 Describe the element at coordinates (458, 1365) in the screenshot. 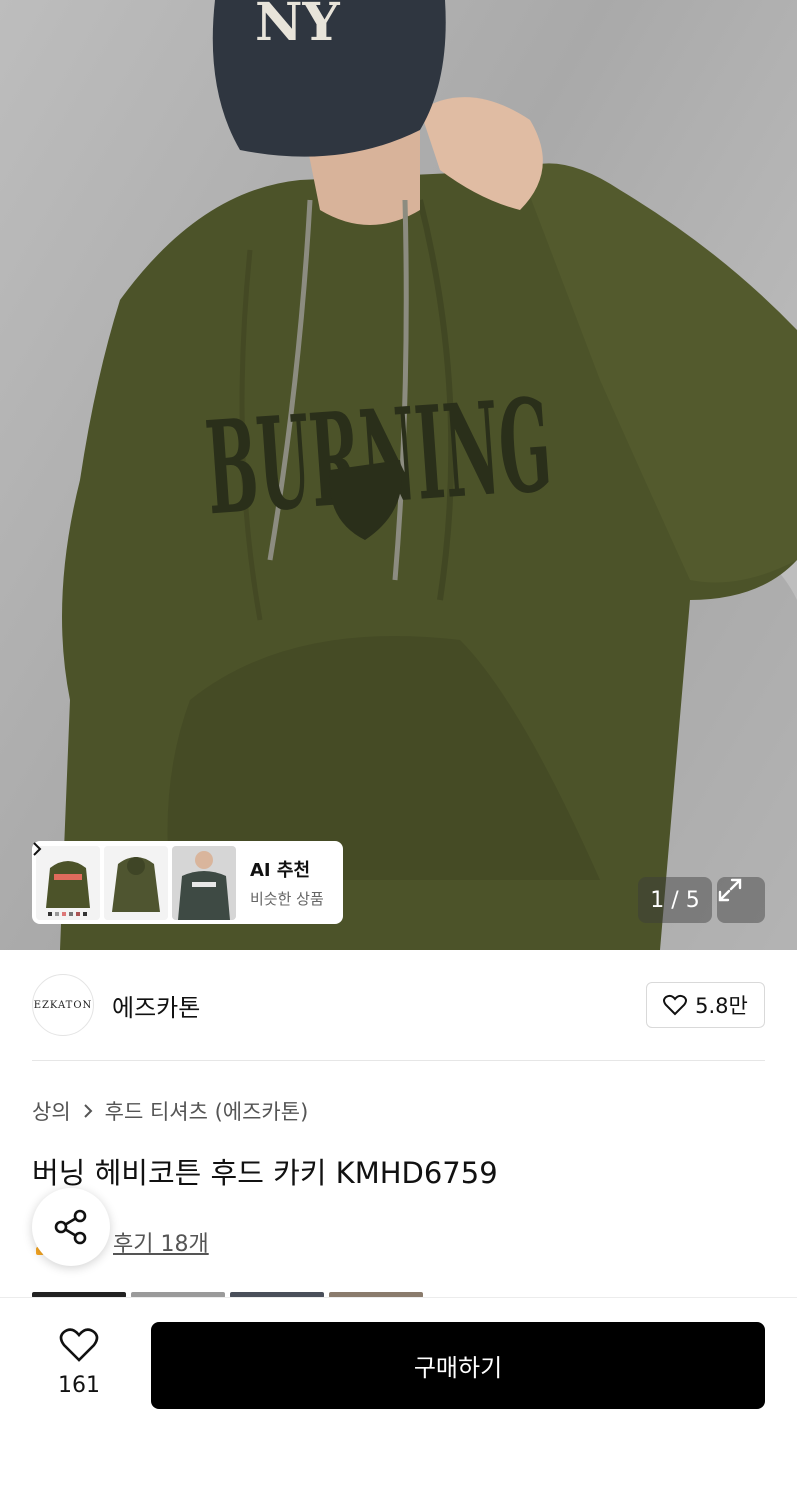

I see `buy-button: 구매하기` at that location.